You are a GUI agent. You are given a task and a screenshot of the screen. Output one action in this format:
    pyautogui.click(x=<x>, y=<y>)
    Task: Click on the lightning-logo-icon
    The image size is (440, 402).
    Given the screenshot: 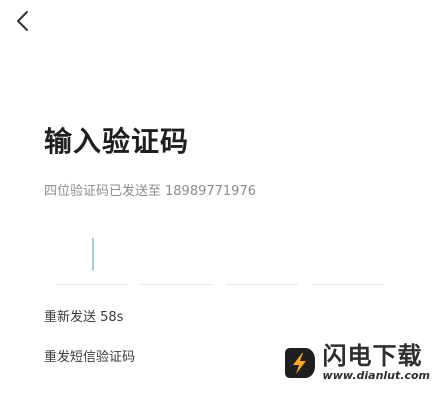 What is the action you would take?
    pyautogui.click(x=299, y=362)
    